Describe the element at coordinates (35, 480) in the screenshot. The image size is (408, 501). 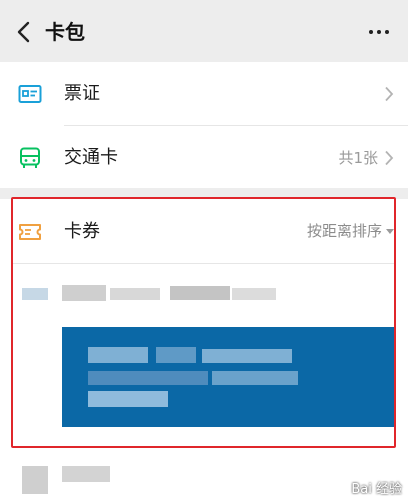
I see `merchant-logo` at that location.